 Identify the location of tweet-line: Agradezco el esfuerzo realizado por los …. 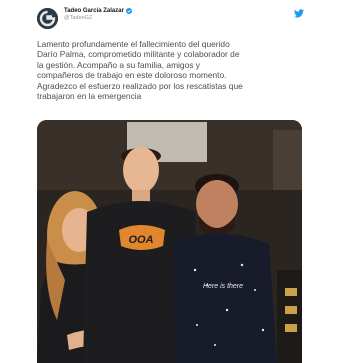
(140, 85).